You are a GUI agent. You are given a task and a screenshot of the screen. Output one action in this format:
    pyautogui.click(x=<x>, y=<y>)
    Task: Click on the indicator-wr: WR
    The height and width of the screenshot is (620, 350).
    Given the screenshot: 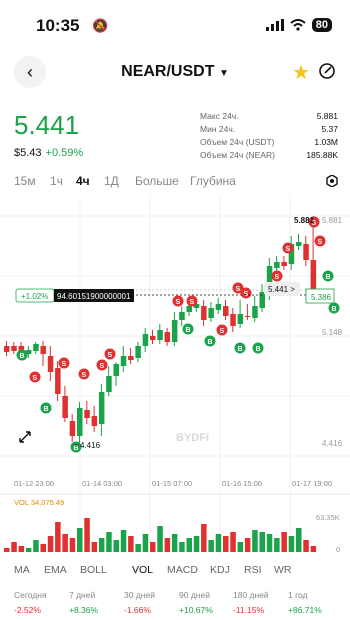 What is the action you would take?
    pyautogui.click(x=283, y=570)
    